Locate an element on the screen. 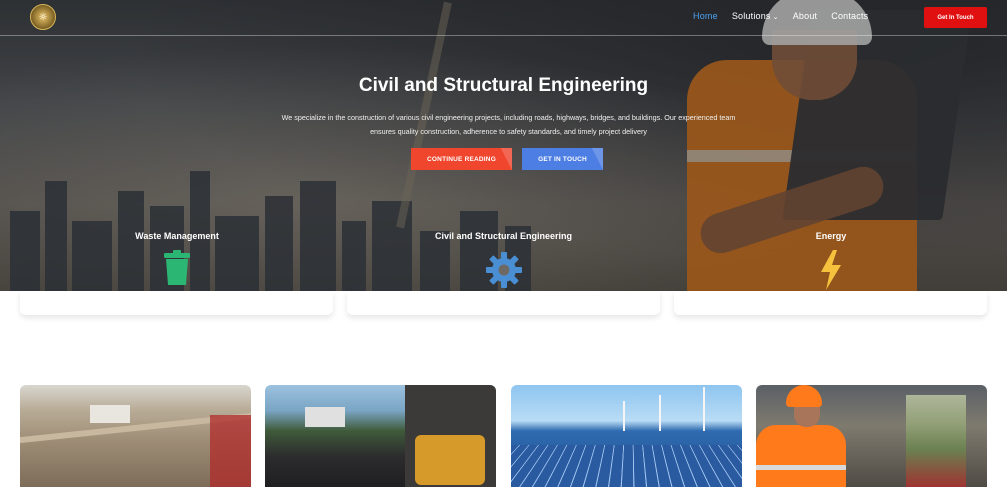 The height and width of the screenshot is (487, 1007). nav-contacts-link: Contacts is located at coordinates (849, 16).